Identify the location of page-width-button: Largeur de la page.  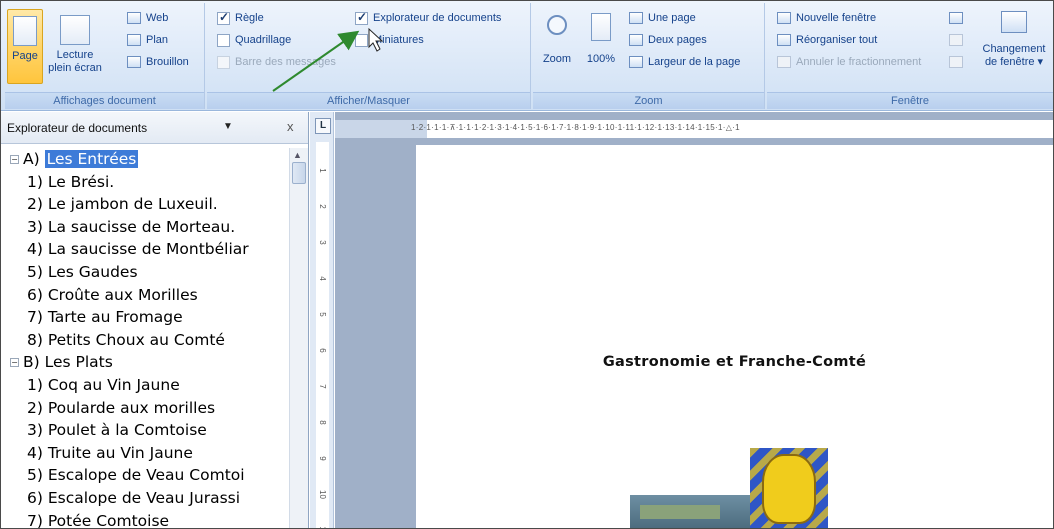
(684, 62).